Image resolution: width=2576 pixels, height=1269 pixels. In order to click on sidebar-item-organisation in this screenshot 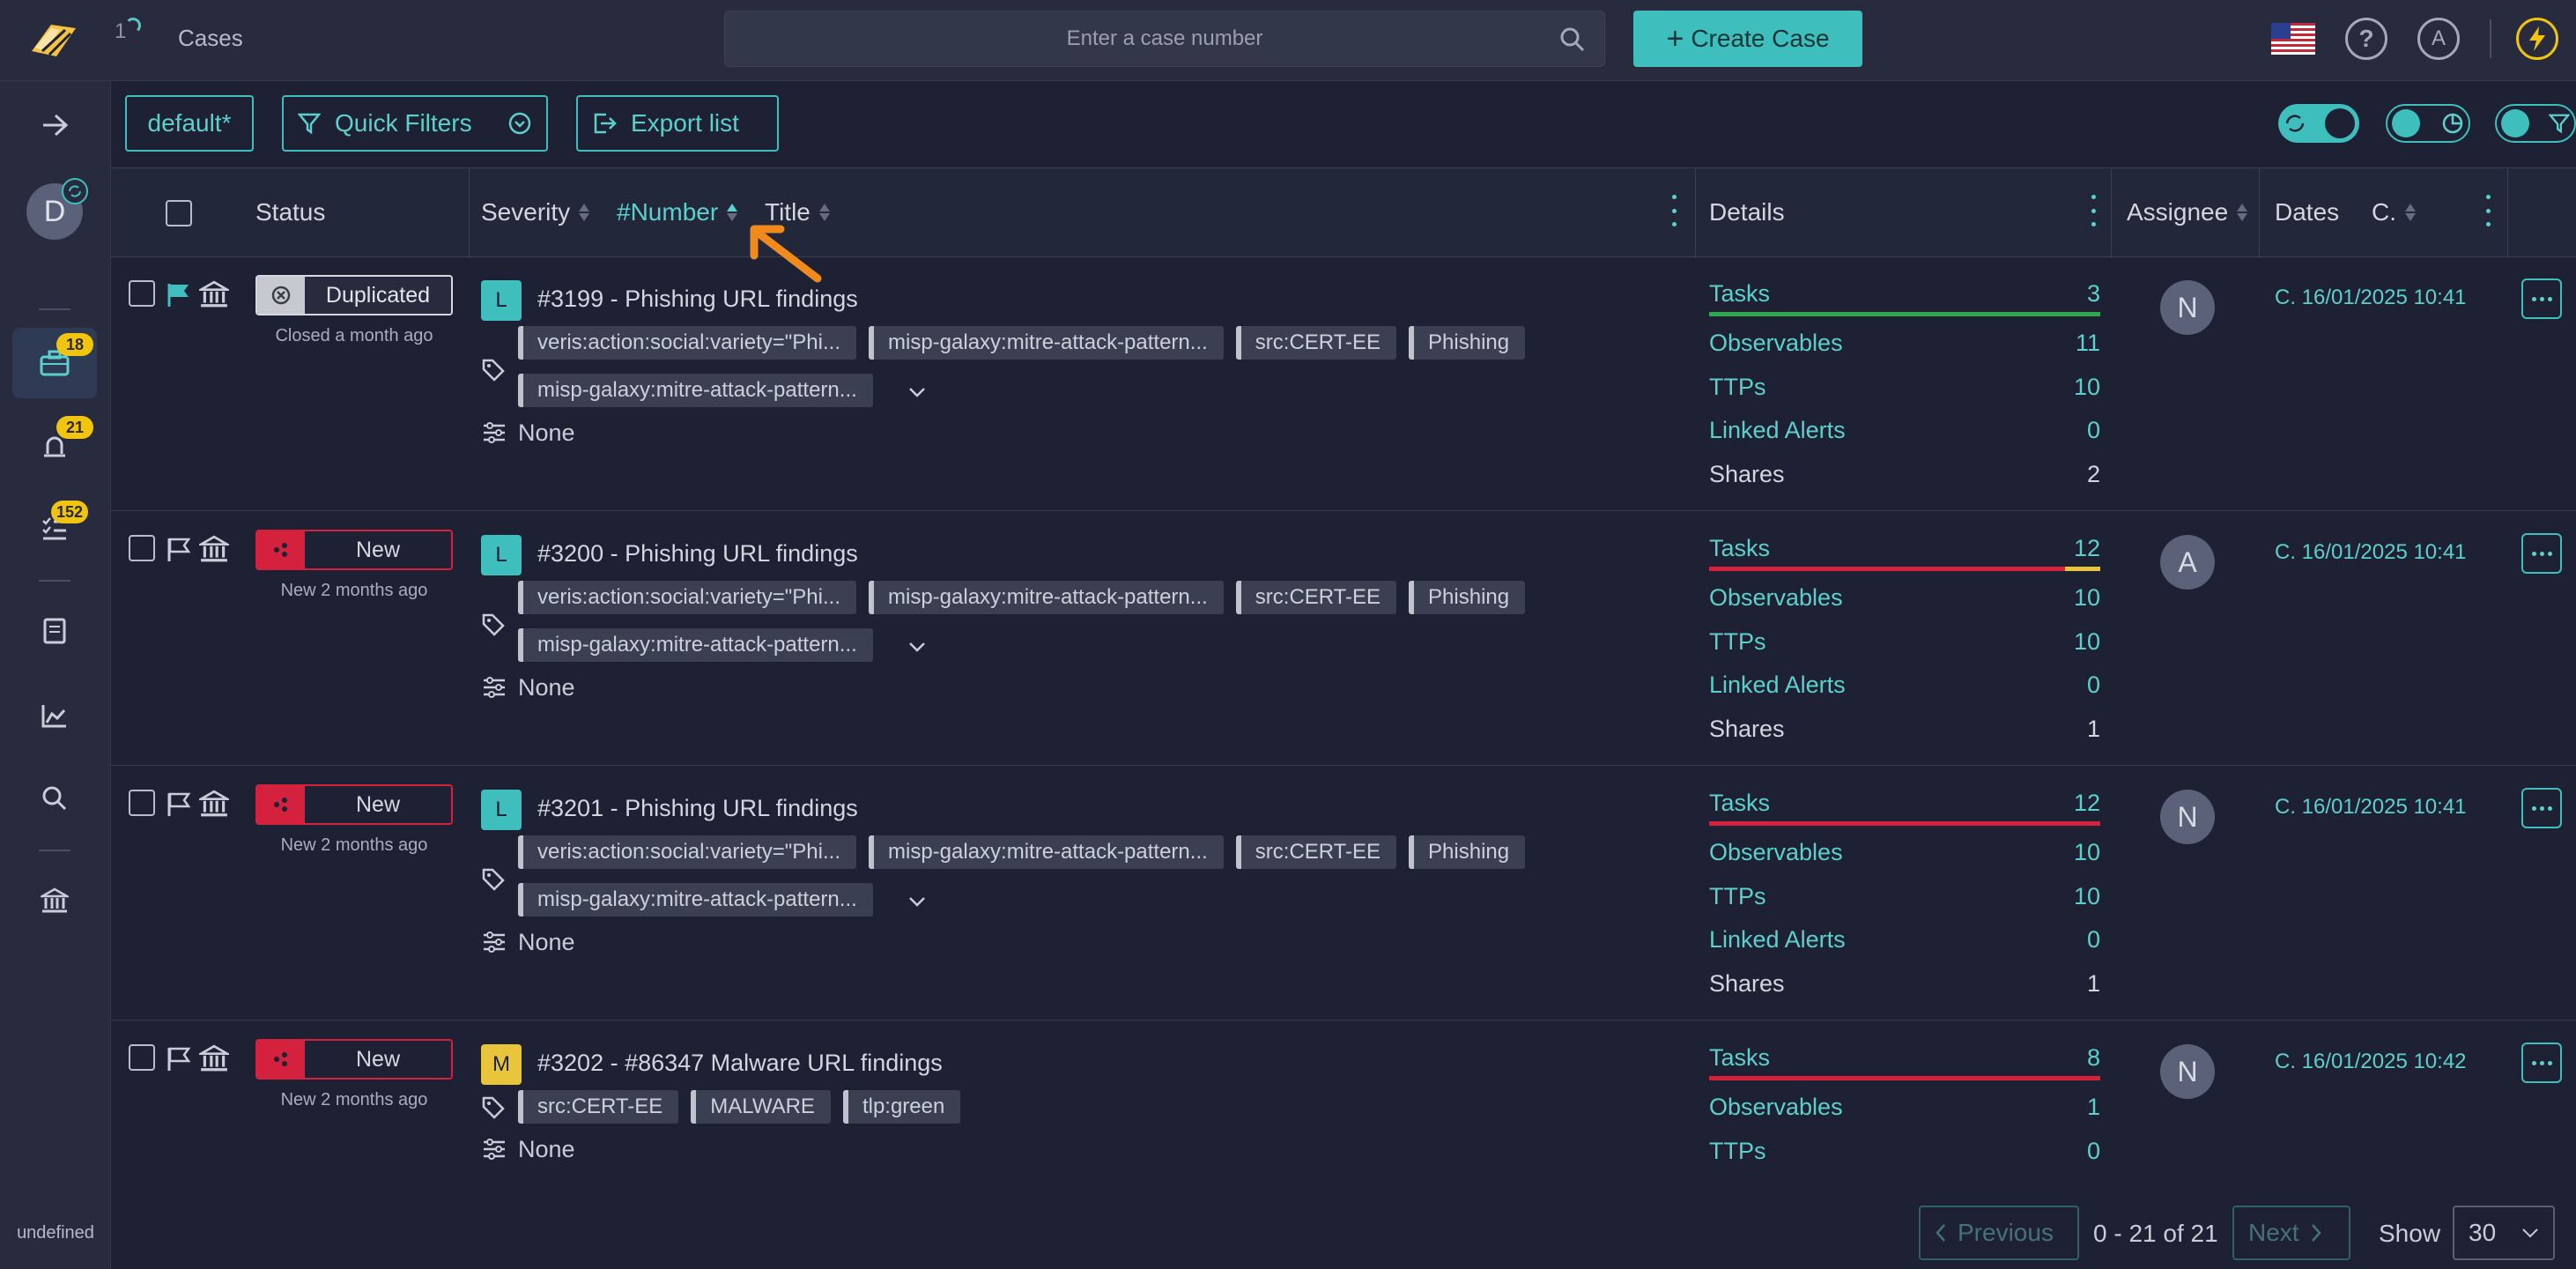, I will do `click(55, 900)`.